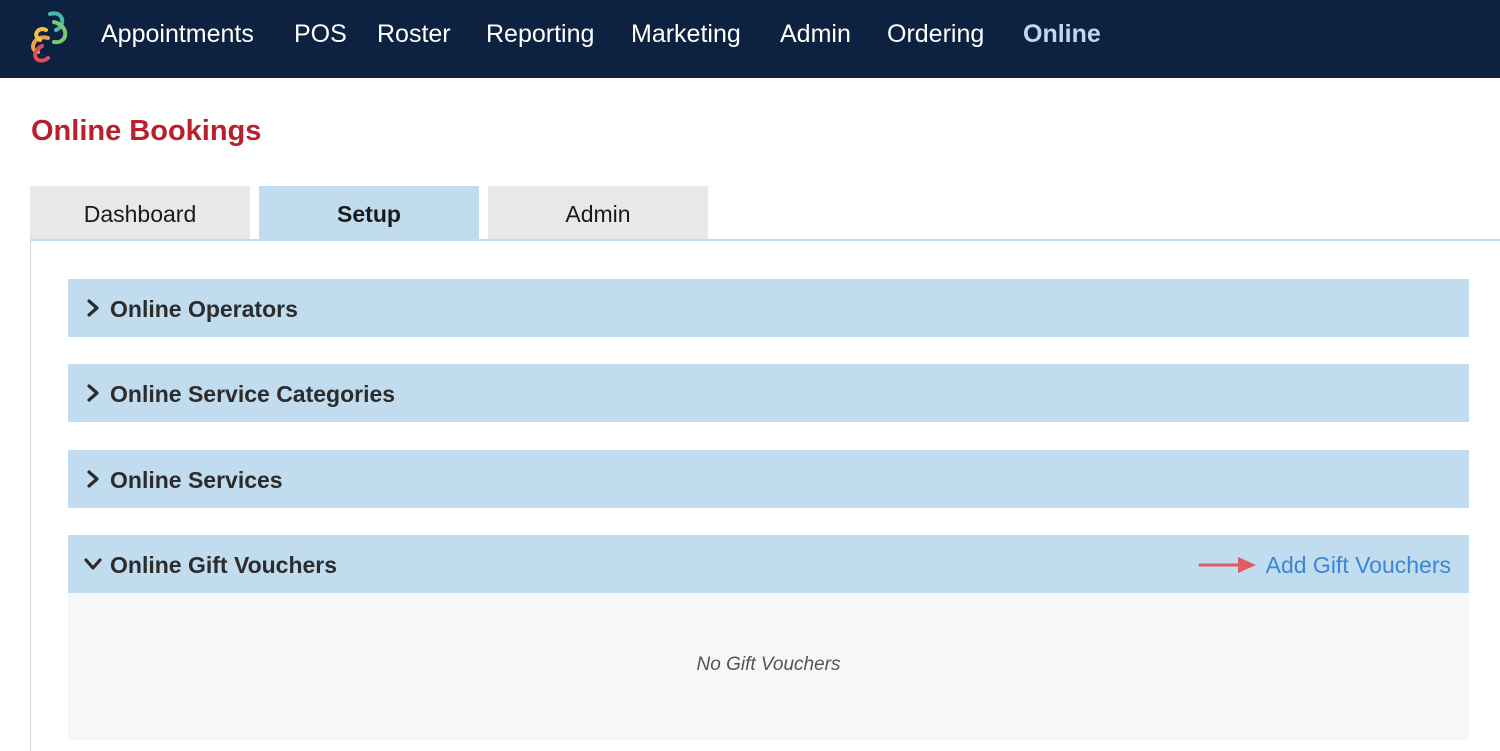 This screenshot has width=1500, height=751. What do you see at coordinates (204, 309) in the screenshot?
I see `section-label: Online Operators` at bounding box center [204, 309].